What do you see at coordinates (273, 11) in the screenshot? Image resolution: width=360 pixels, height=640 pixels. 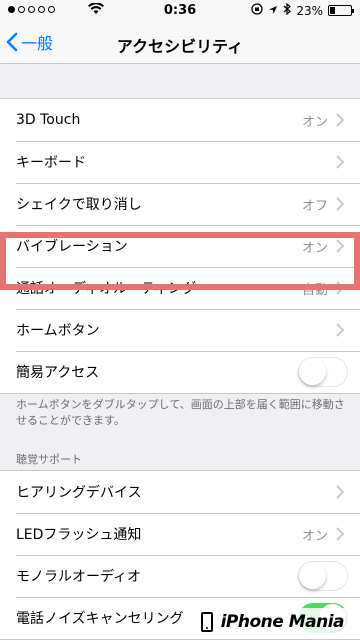 I see `location-icon` at bounding box center [273, 11].